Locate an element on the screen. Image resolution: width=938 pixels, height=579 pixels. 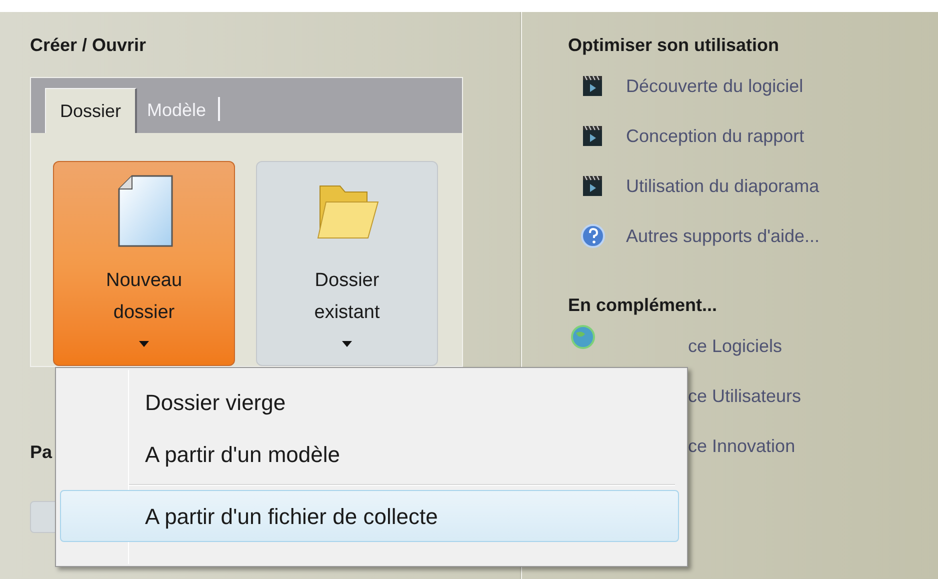
link: ce Logiciels is located at coordinates (735, 346).